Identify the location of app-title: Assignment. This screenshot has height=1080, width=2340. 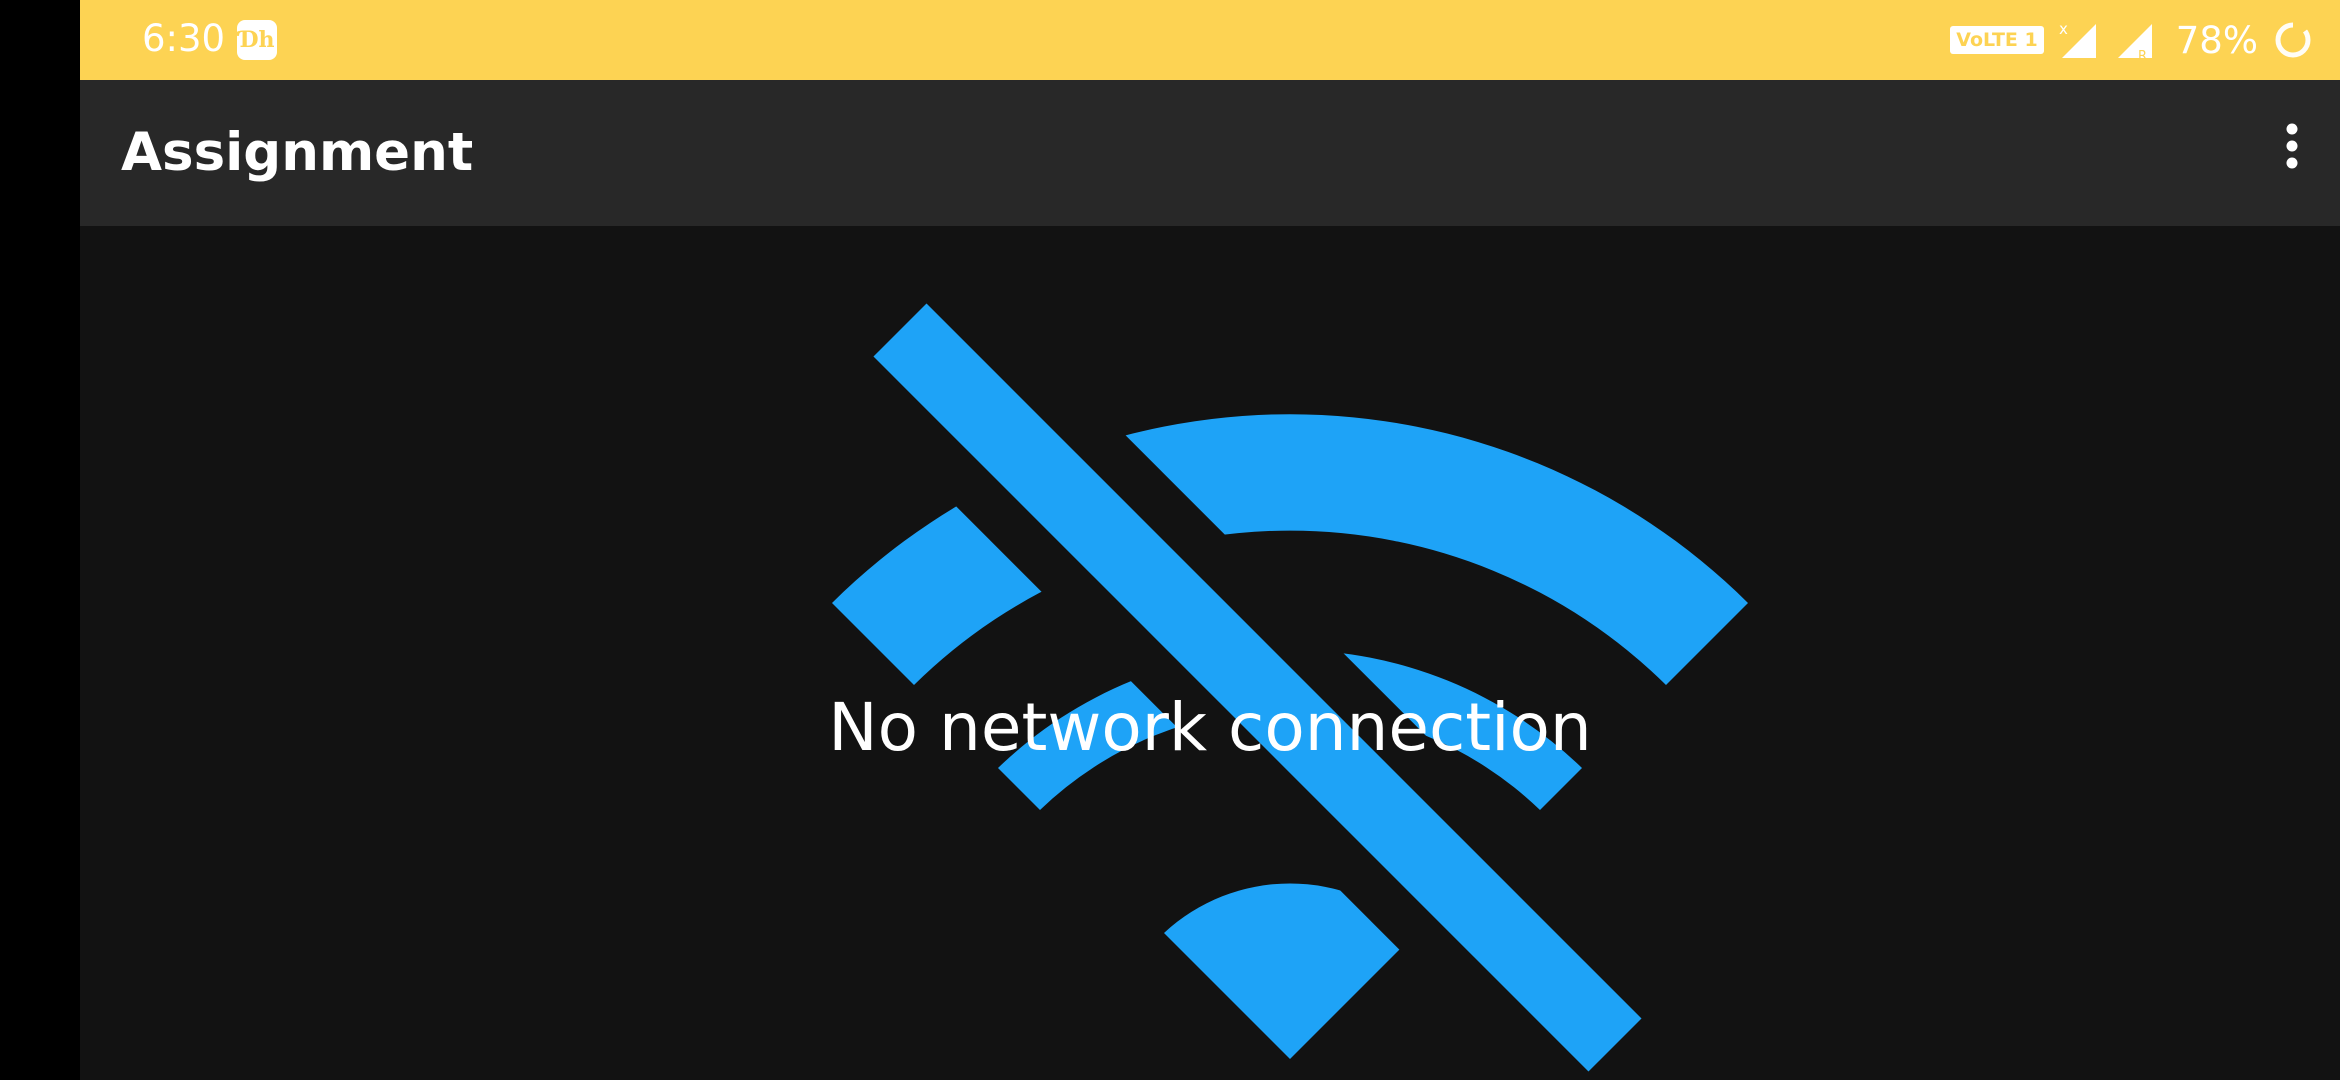
(297, 152).